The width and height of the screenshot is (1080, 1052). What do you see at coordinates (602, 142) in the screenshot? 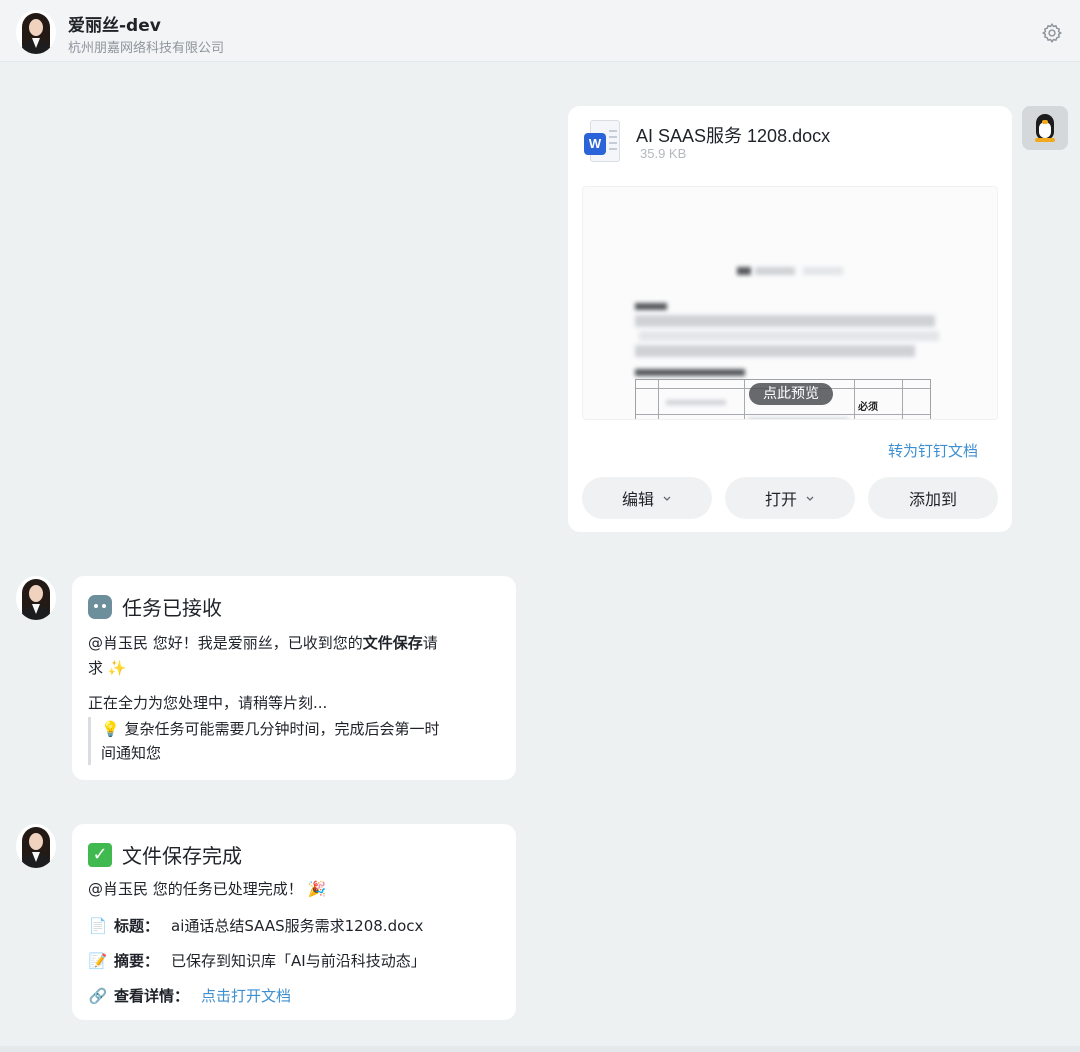
I see `word-doc-icon: W` at bounding box center [602, 142].